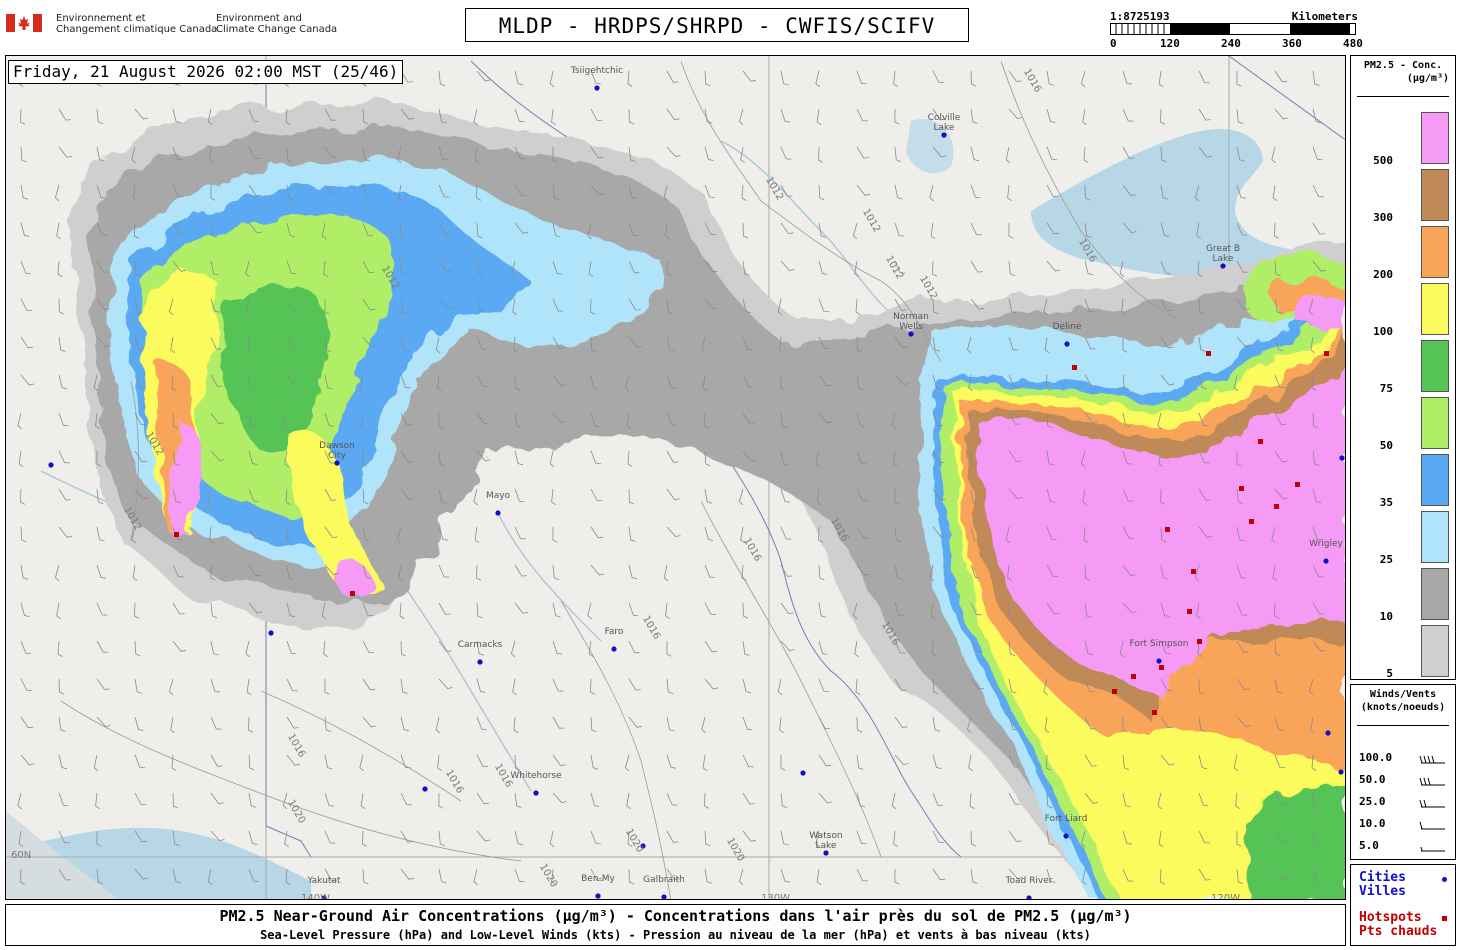 This screenshot has width=1460, height=950. Describe the element at coordinates (324, 881) in the screenshot. I see `city-label: Yakutat` at that location.